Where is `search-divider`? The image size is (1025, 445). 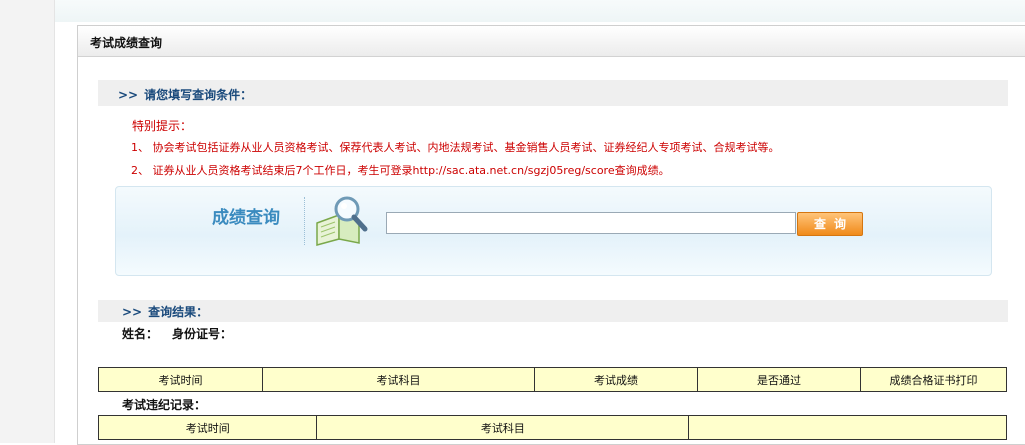 search-divider is located at coordinates (304, 221).